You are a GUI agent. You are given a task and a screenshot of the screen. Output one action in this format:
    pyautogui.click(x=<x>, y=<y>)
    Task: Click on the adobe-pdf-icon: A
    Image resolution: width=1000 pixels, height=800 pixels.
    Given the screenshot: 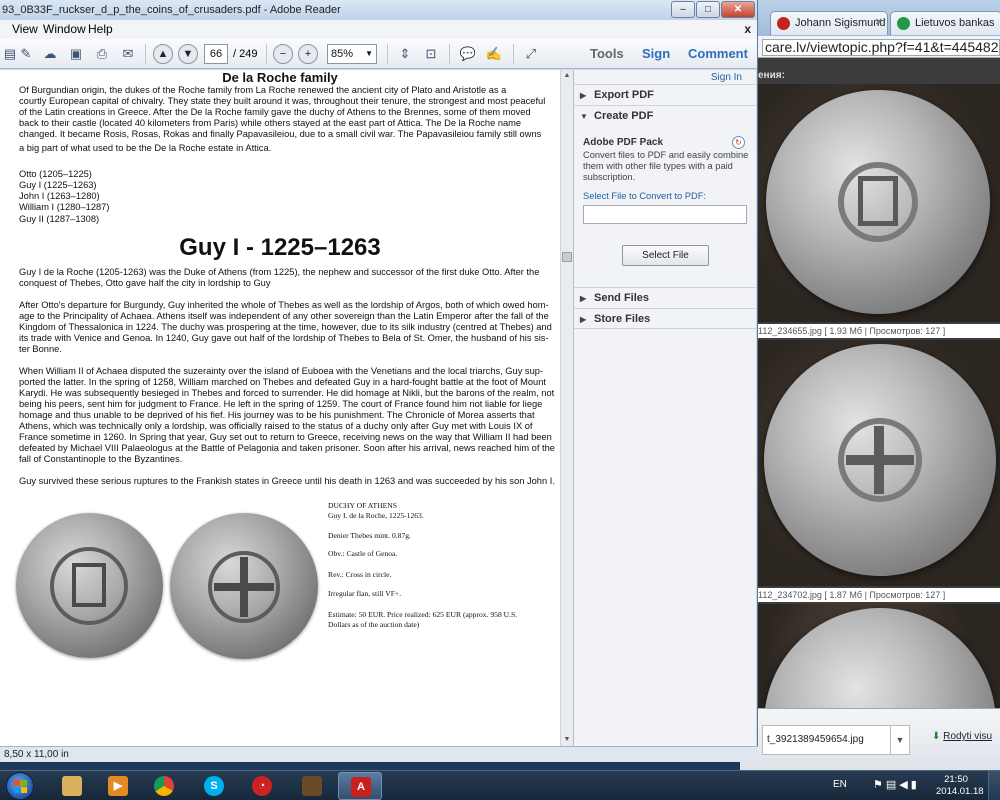 What is the action you would take?
    pyautogui.click(x=361, y=787)
    